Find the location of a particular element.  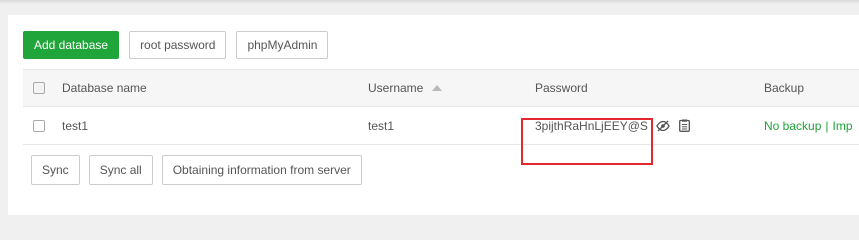

row-select-cell is located at coordinates (39, 125).